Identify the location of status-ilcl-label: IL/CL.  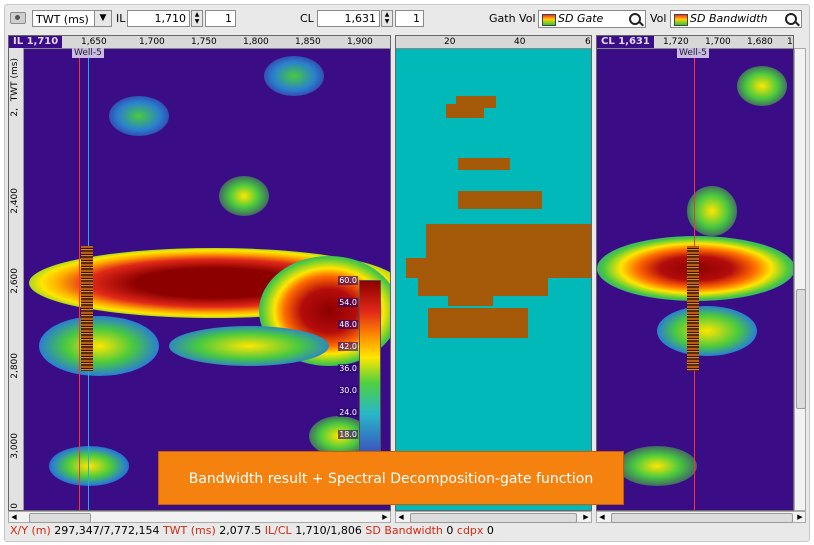
(278, 530).